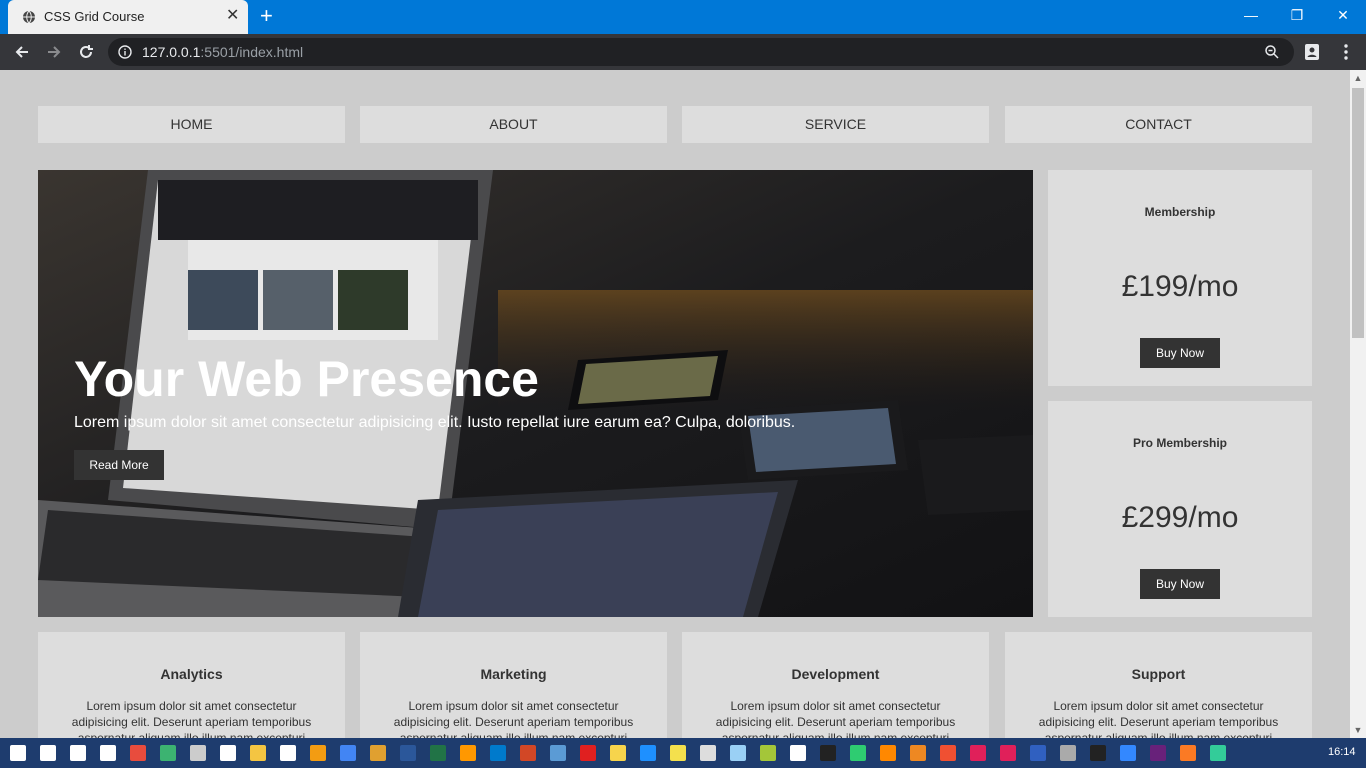 This screenshot has width=1366, height=768. I want to click on reload-icon, so click(86, 52).